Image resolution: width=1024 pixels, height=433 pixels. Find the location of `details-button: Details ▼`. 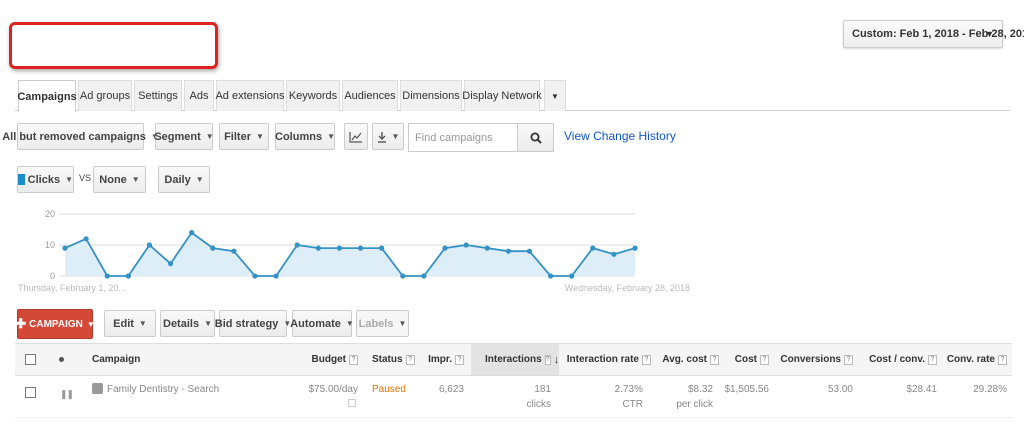

details-button: Details ▼ is located at coordinates (187, 323).